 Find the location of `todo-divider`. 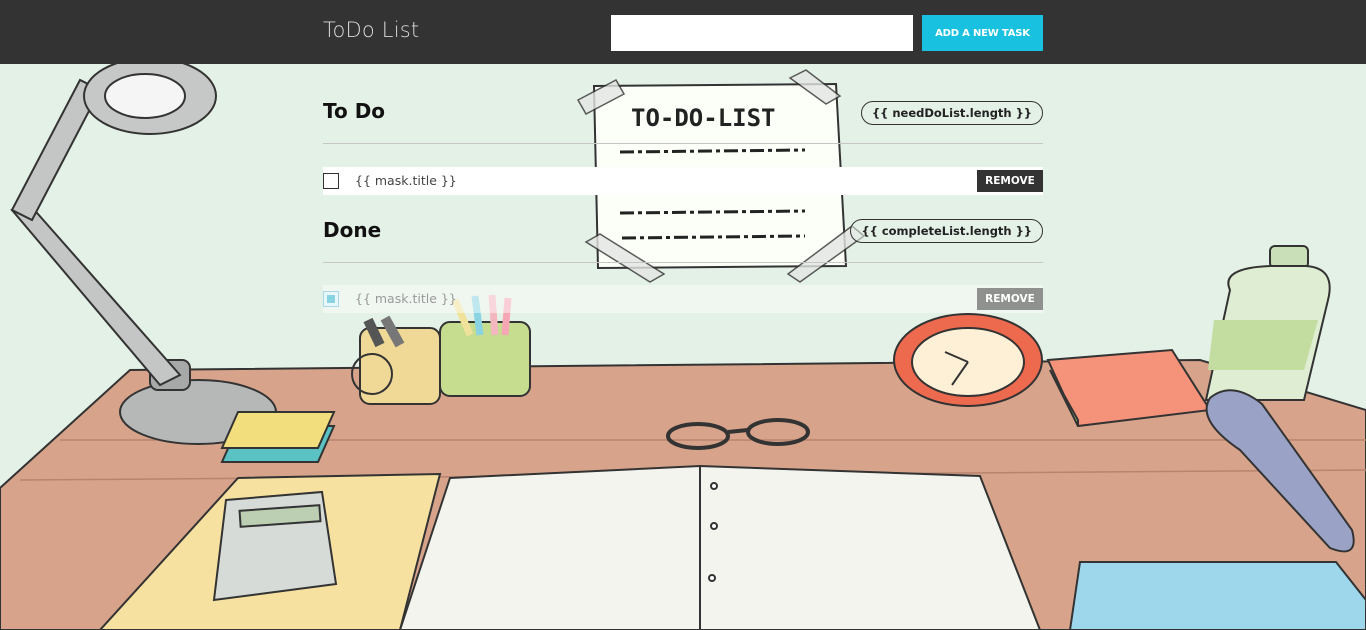

todo-divider is located at coordinates (683, 143).